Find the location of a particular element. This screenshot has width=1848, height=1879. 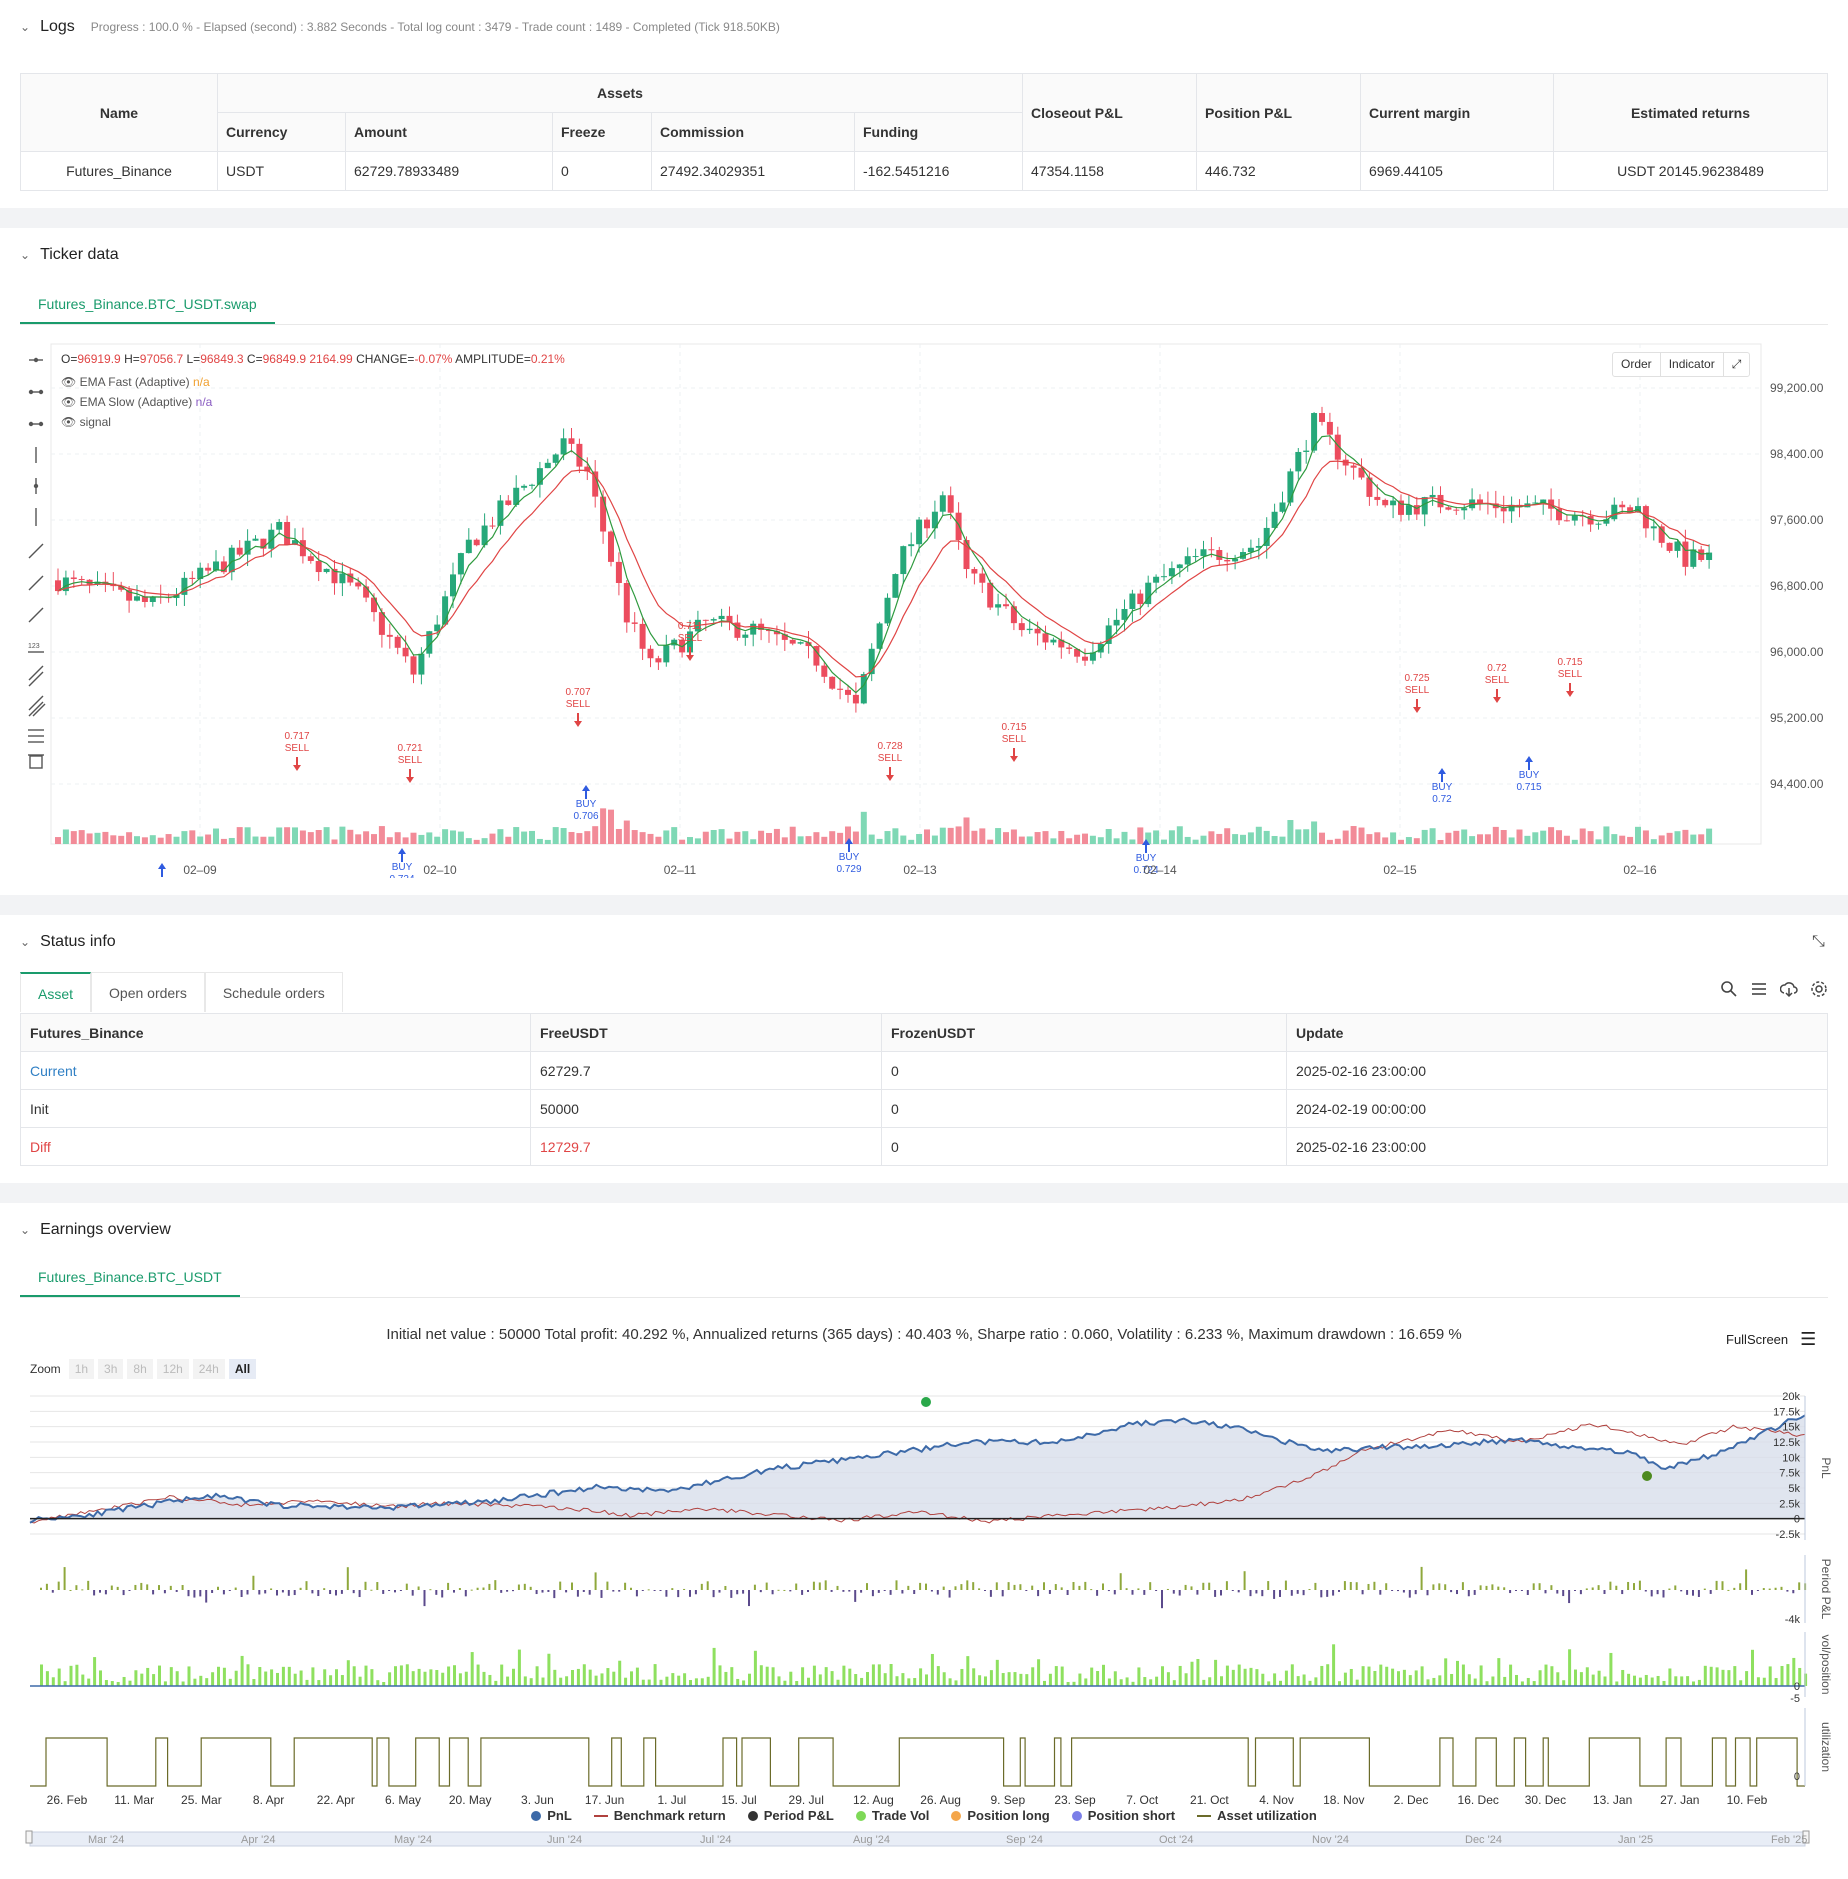

chart-controls: Order Indicator ⤢ is located at coordinates (1681, 364).